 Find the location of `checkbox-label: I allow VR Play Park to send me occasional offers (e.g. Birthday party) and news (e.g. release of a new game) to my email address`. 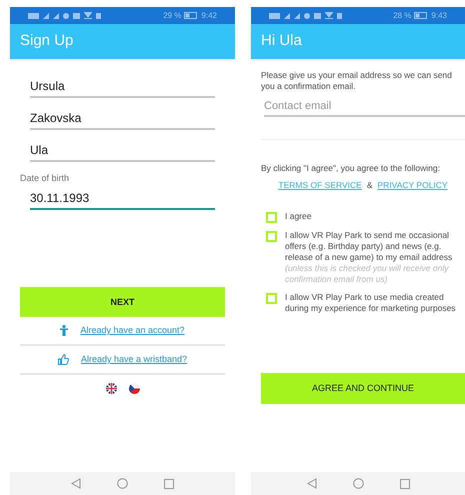

checkbox-label: I allow VR Play Park to send me occasional offers (e.g. Birthday party) and news (e.g. release of a new game) to my email address is located at coordinates (369, 246).